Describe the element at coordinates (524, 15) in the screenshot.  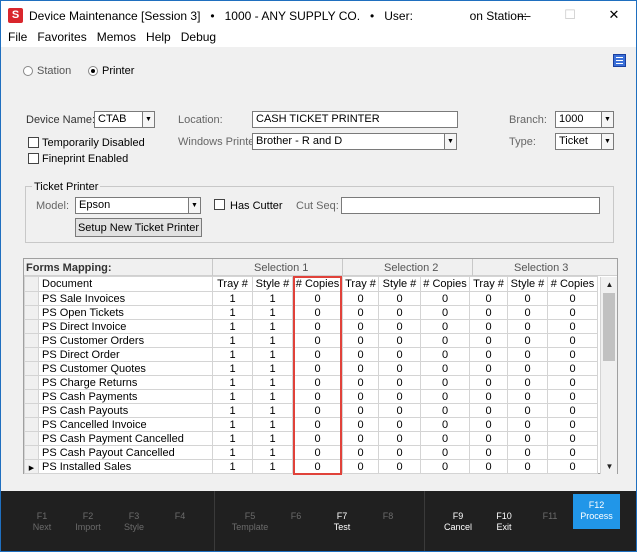
I see `minimize-button: —` at that location.